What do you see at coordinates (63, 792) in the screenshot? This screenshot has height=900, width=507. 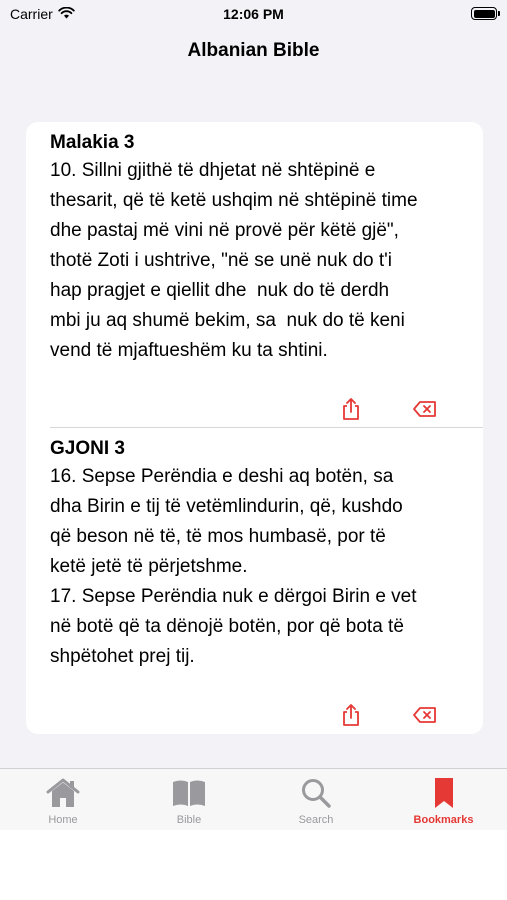 I see `house-icon` at bounding box center [63, 792].